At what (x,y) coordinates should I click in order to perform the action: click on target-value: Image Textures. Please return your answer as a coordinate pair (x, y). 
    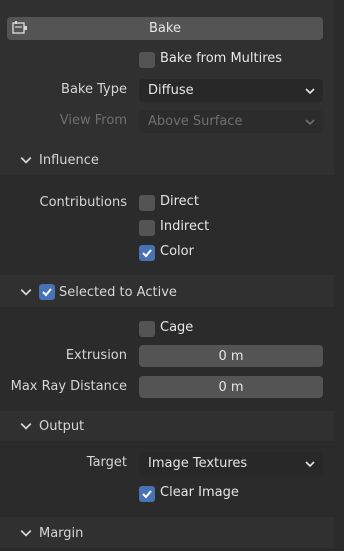
    Looking at the image, I should click on (198, 463).